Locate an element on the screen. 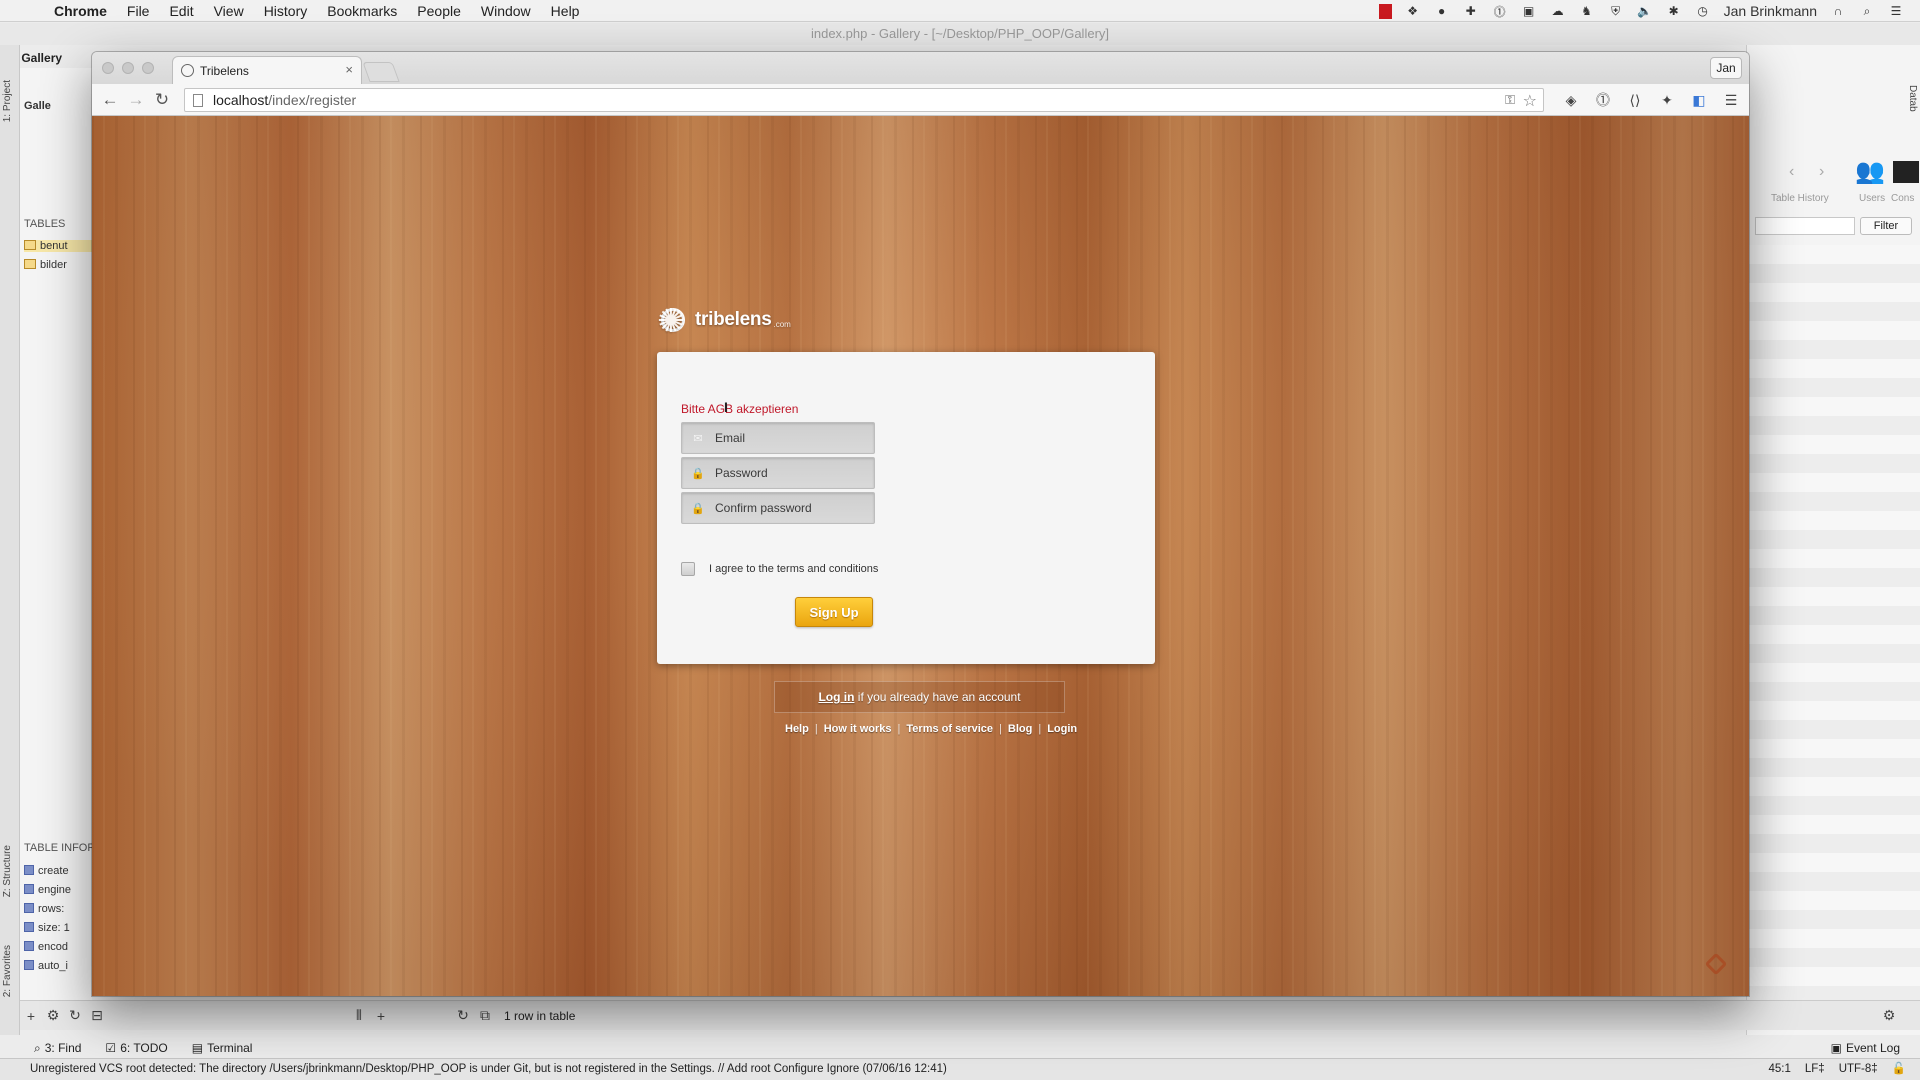 The width and height of the screenshot is (1920, 1080). columns-icon: ⫴ is located at coordinates (359, 1016).